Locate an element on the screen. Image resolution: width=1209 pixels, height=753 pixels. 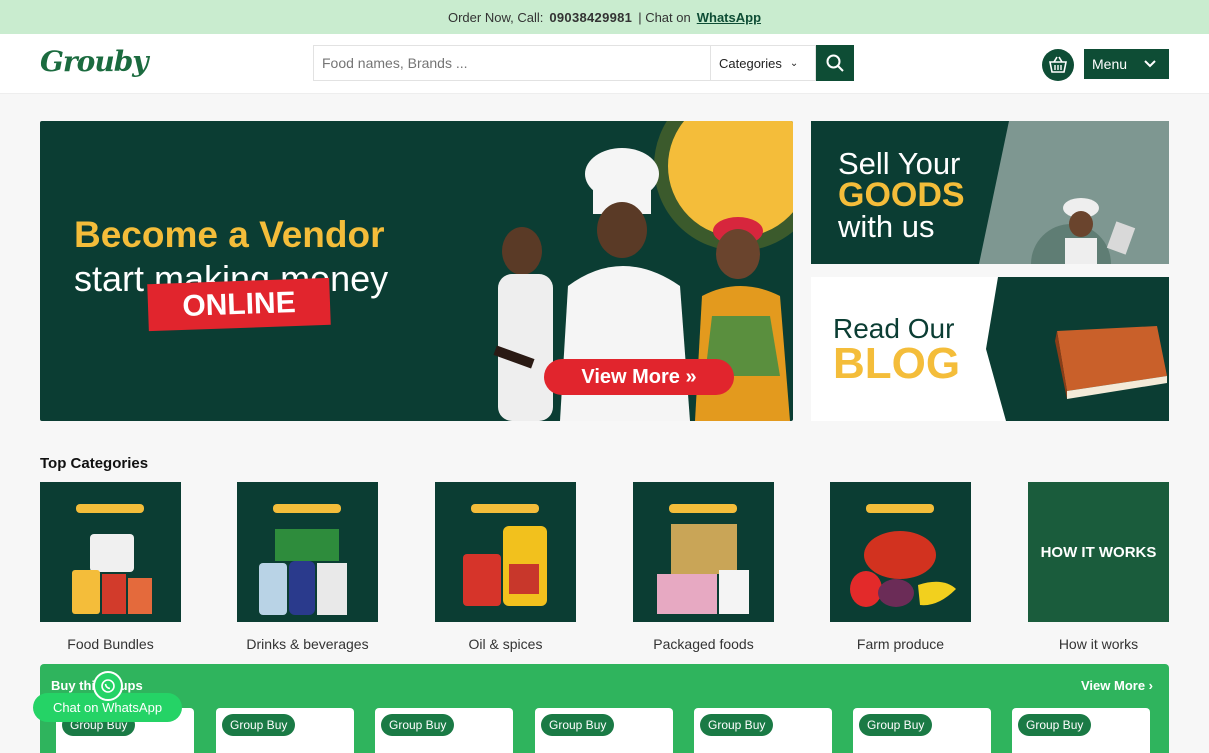
categories-label: Categories is located at coordinates (750, 63).